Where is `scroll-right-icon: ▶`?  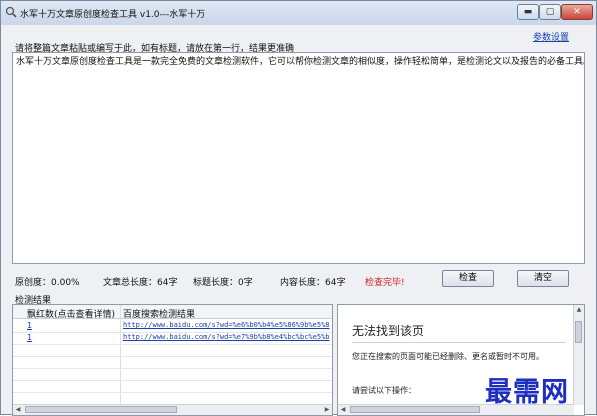 scroll-right-icon: ▶ is located at coordinates (327, 409).